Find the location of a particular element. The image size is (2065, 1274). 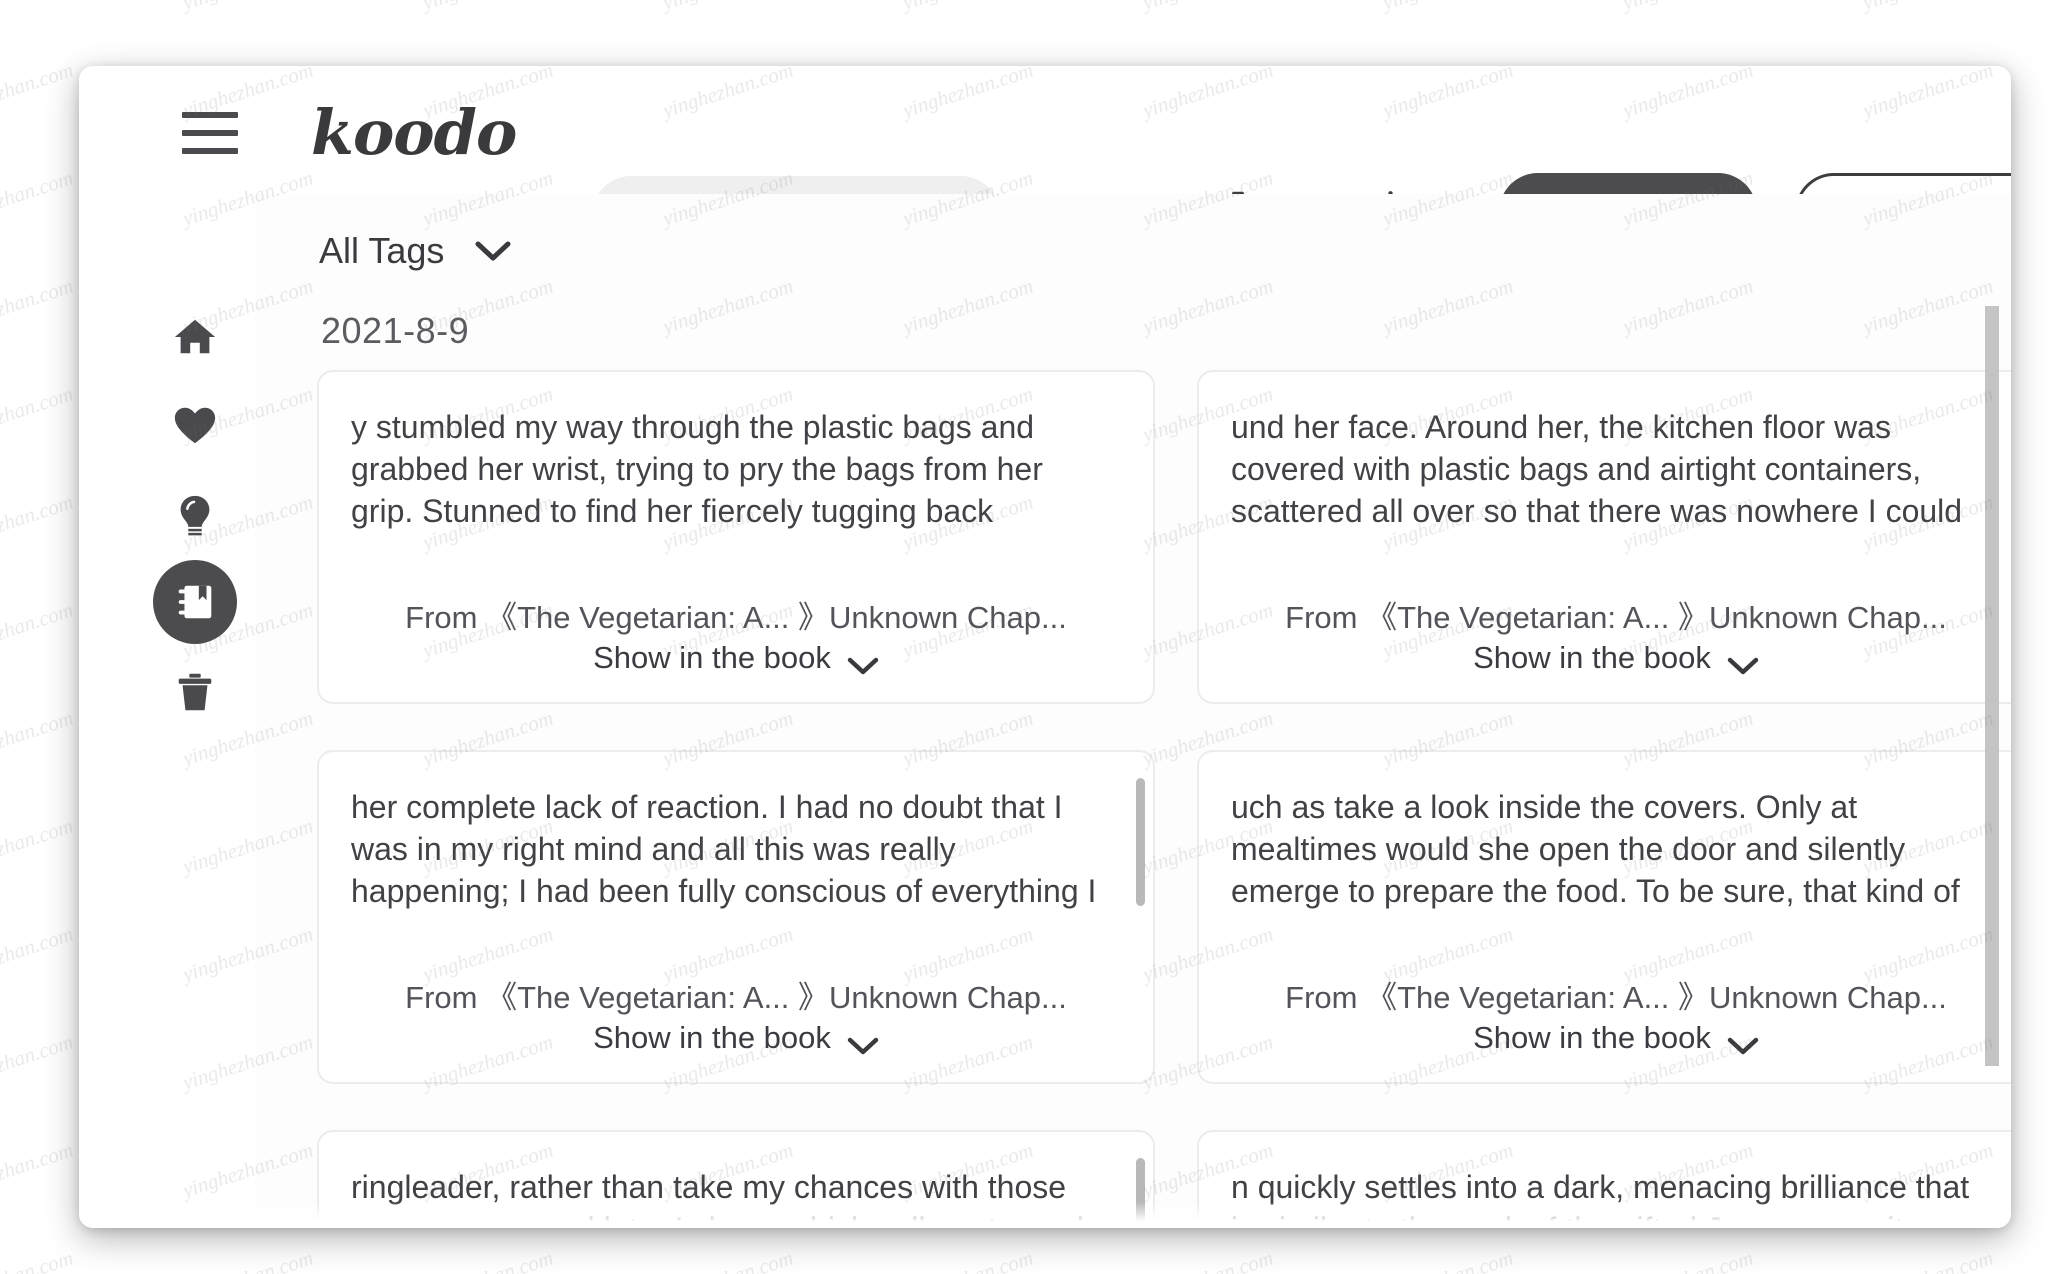

sidebar-item-highlights is located at coordinates (195, 602).